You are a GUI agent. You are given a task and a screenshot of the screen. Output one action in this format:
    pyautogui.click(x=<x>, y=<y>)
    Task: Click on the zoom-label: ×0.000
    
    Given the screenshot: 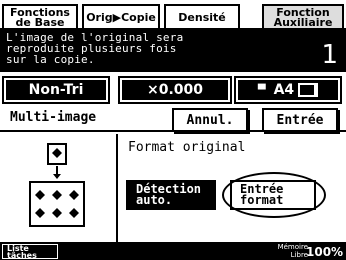 What is the action you would take?
    pyautogui.click(x=174, y=90)
    